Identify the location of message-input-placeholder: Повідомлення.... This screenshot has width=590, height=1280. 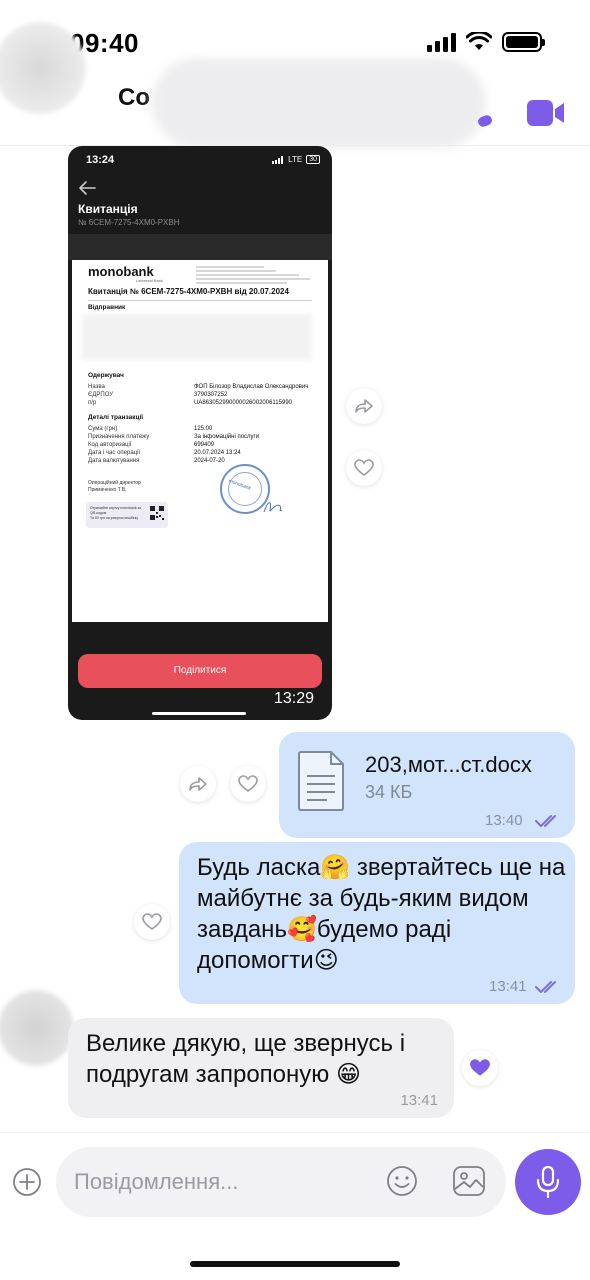
(156, 1181).